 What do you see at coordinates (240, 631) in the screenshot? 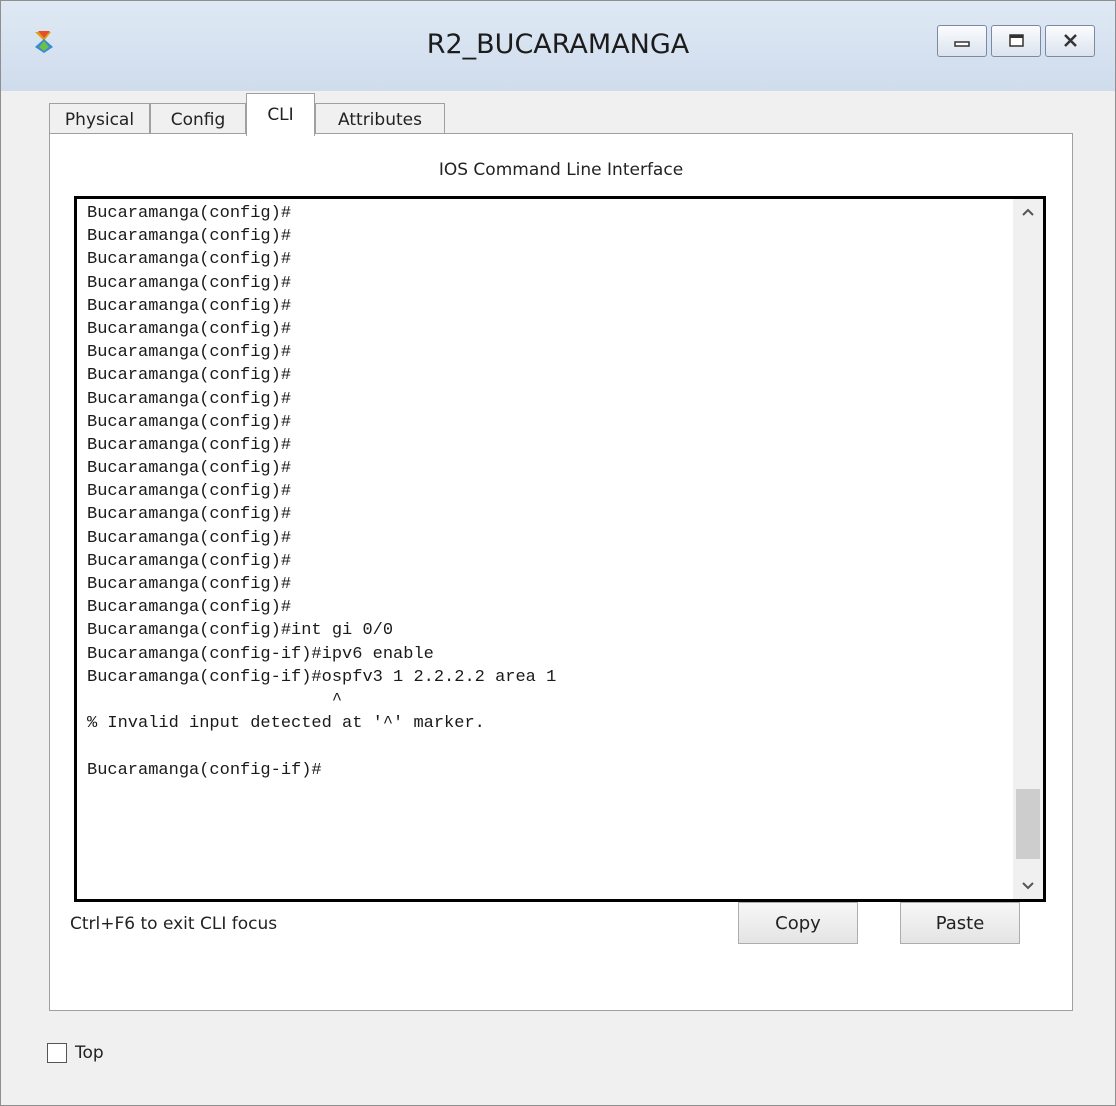
I see `terminal-line: Bucaramanga(config)#int gi 0/0` at bounding box center [240, 631].